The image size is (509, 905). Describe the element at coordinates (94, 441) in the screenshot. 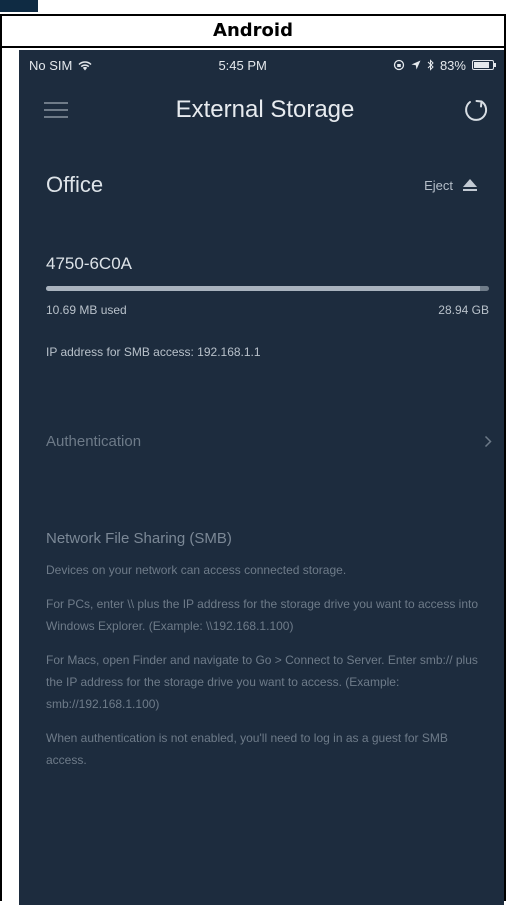

I see `authentication-label: Authentication` at that location.